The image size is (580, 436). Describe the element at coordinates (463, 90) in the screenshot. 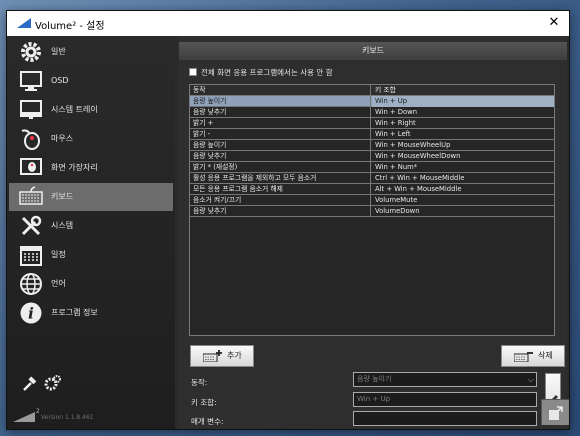

I see `column-header-hotkey: 키 조합` at that location.